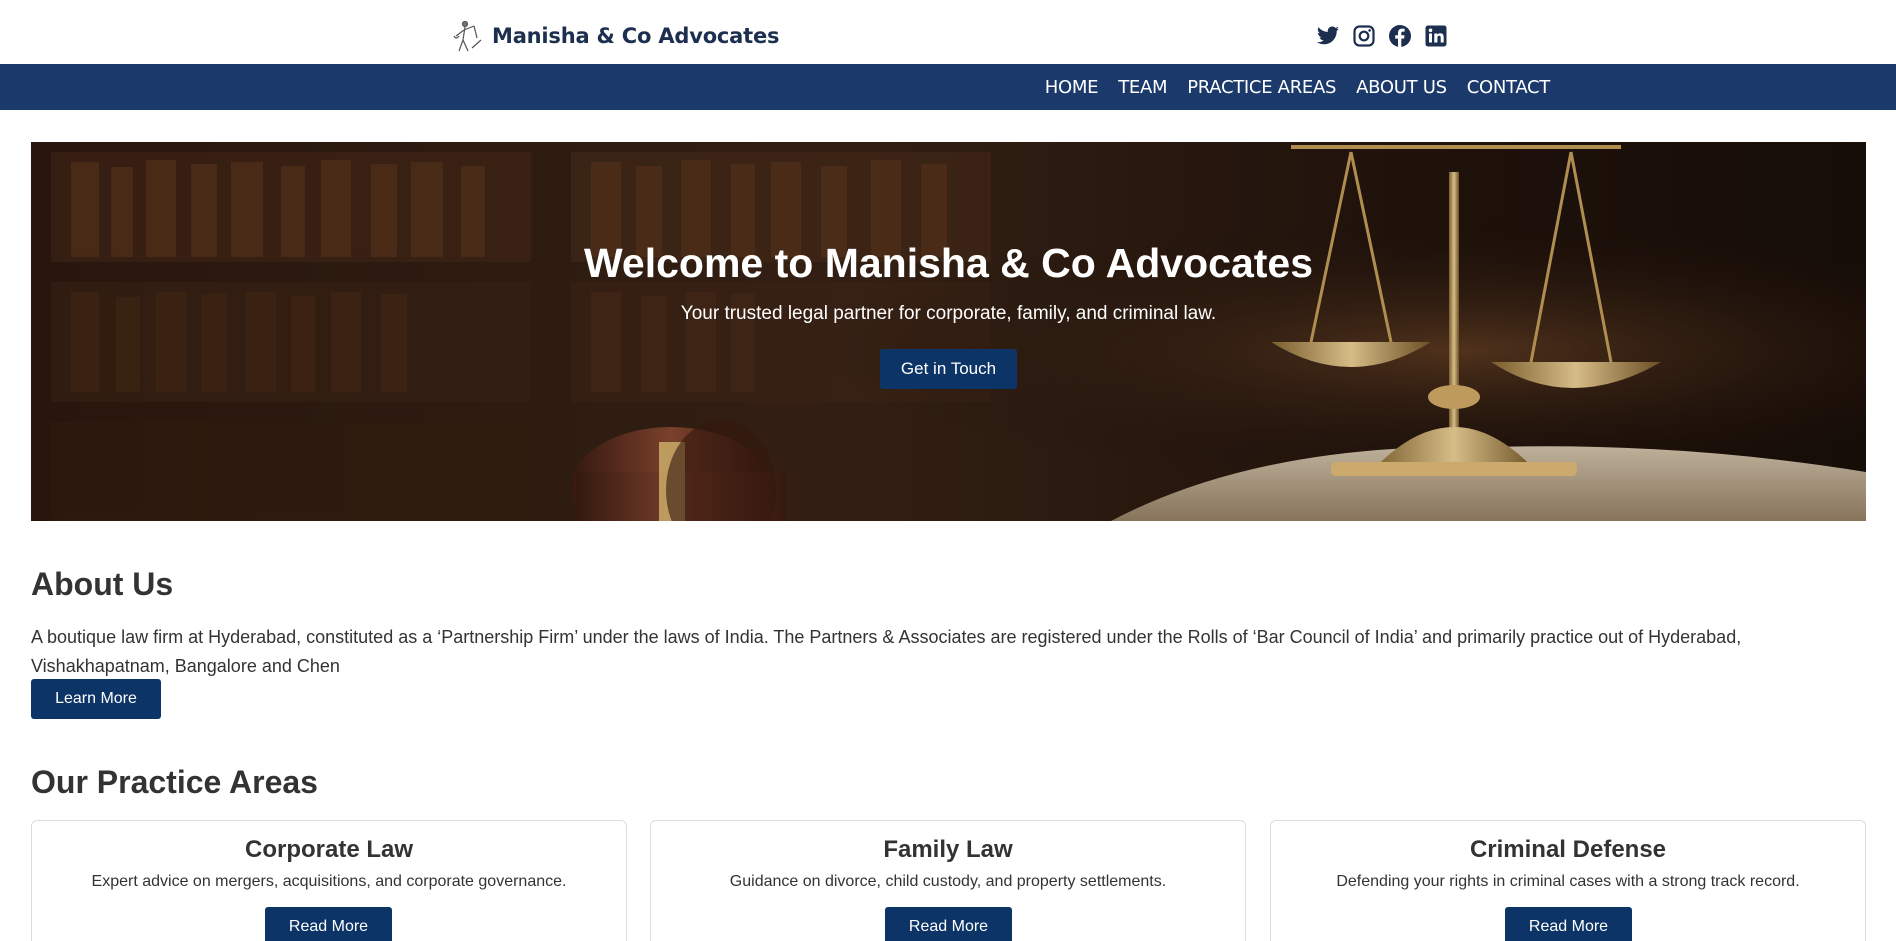 The image size is (1896, 941). I want to click on practice-card-title: Family Law, so click(948, 849).